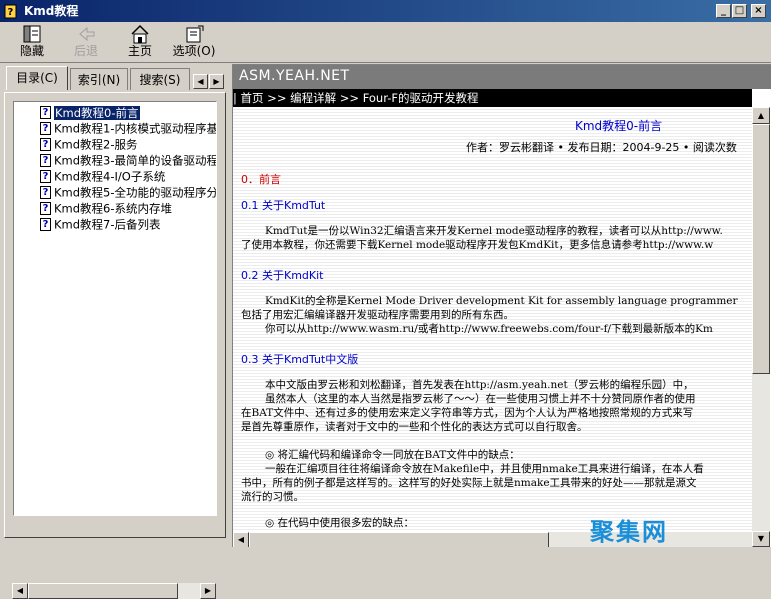  I want to click on tree-item-0: ? Kmd教程0-前言, so click(90, 112).